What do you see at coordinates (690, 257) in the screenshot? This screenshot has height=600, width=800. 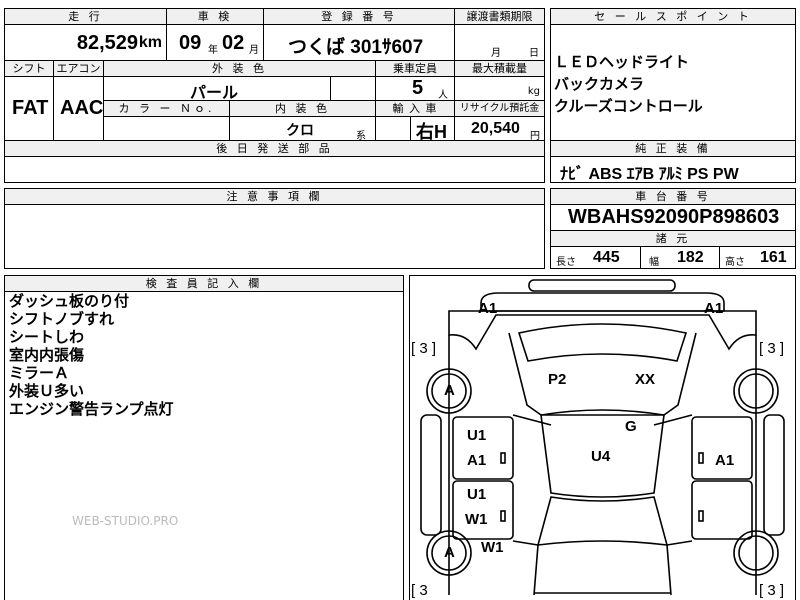 I see `width-value: 182` at bounding box center [690, 257].